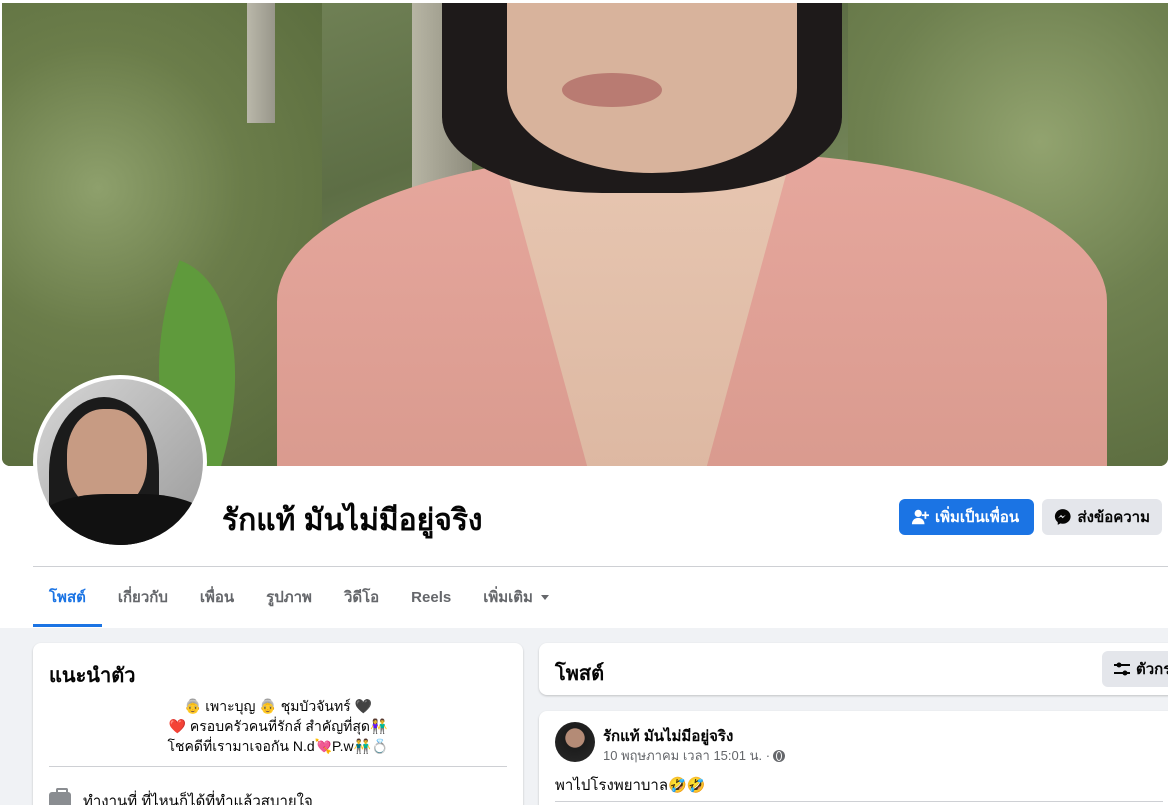 This screenshot has width=1168, height=805. What do you see at coordinates (1113, 517) in the screenshot?
I see `message-label: ส่งข้อความ` at bounding box center [1113, 517].